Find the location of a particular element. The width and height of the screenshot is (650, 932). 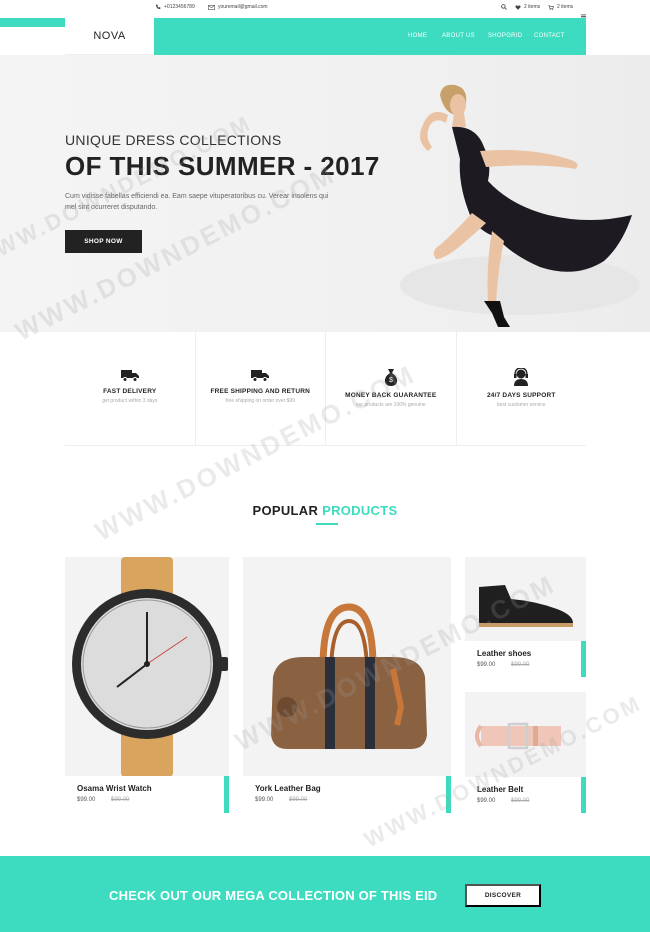

accent-strip is located at coordinates (32, 22).